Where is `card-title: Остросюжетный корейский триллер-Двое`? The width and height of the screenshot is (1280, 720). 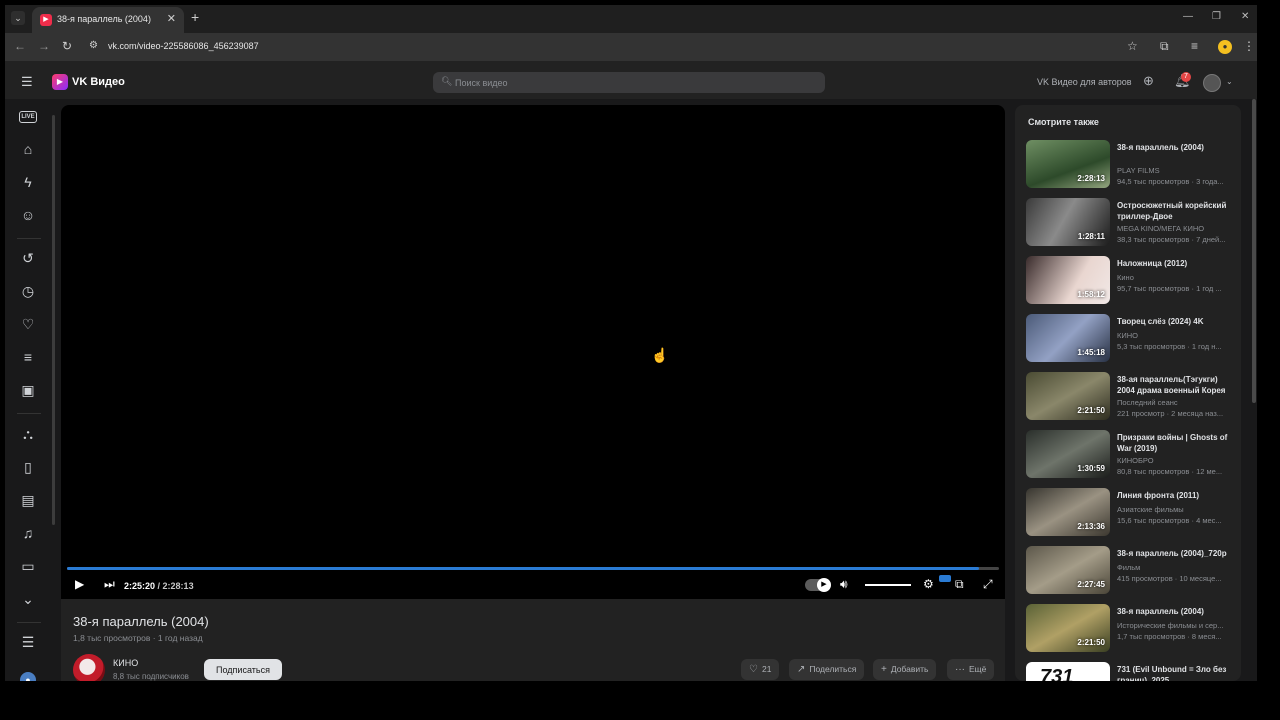 card-title: Остросюжетный корейский триллер-Двое is located at coordinates (1175, 211).